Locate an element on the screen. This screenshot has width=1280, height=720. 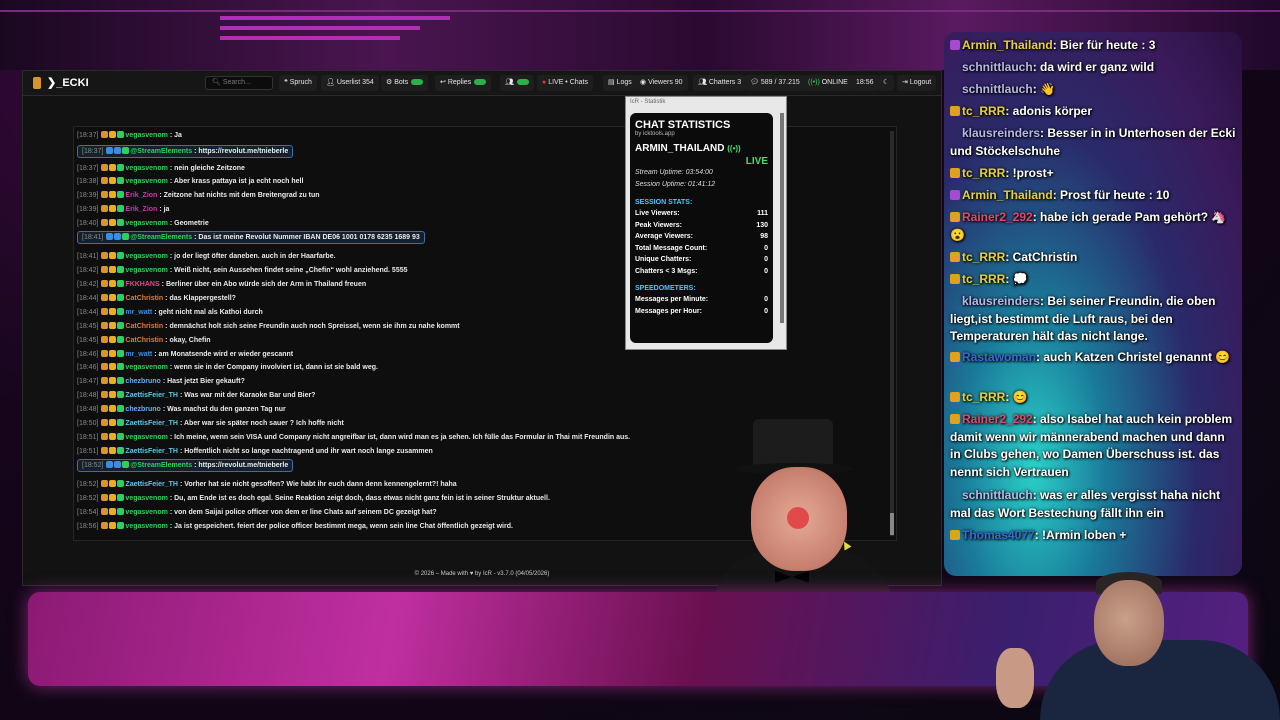
stream-chat-text: : !Armin loben + is located at coordinates (1080, 535).